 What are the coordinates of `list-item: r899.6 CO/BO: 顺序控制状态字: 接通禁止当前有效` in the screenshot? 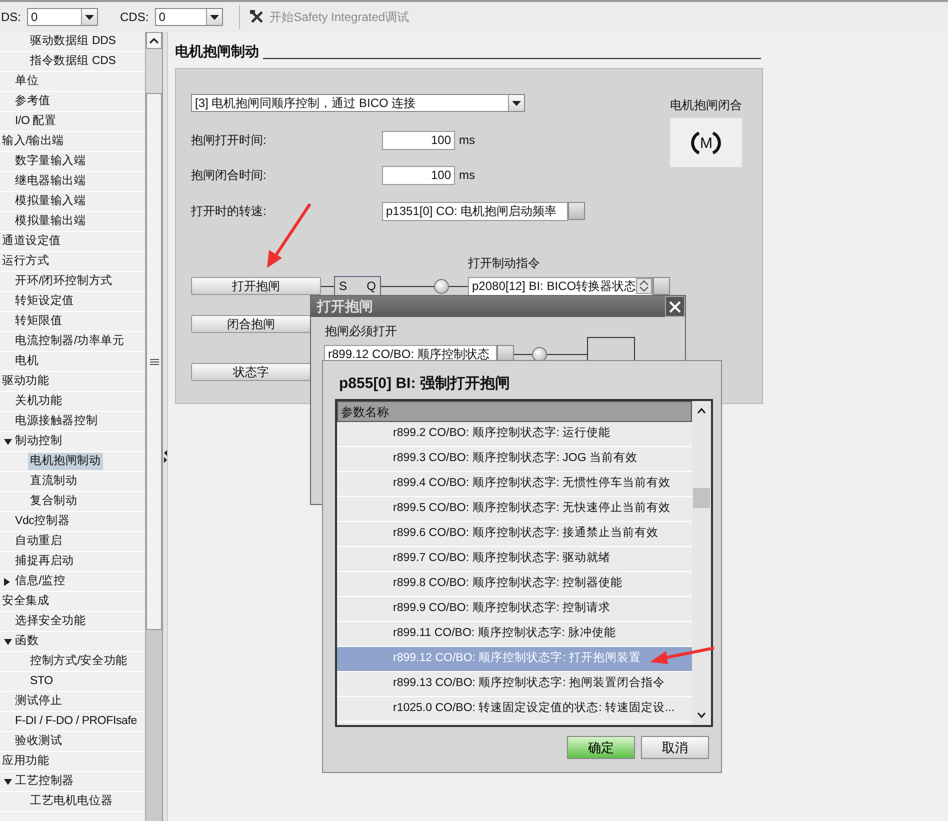 It's located at (514, 534).